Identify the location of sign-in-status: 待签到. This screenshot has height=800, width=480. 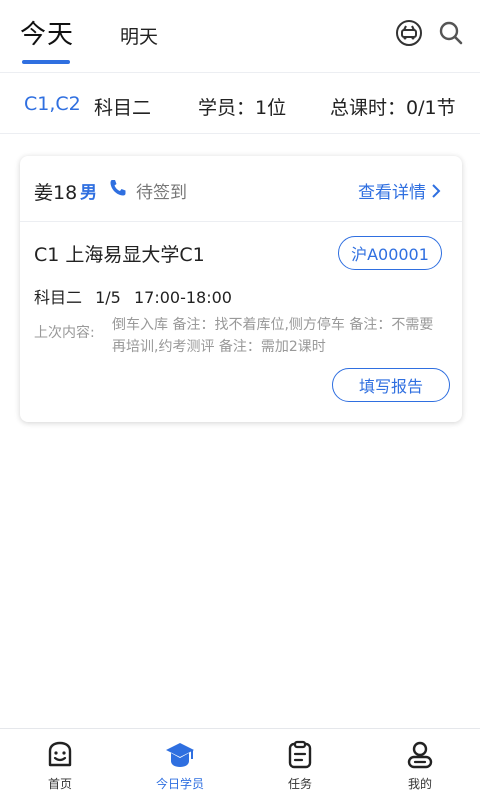
(161, 193).